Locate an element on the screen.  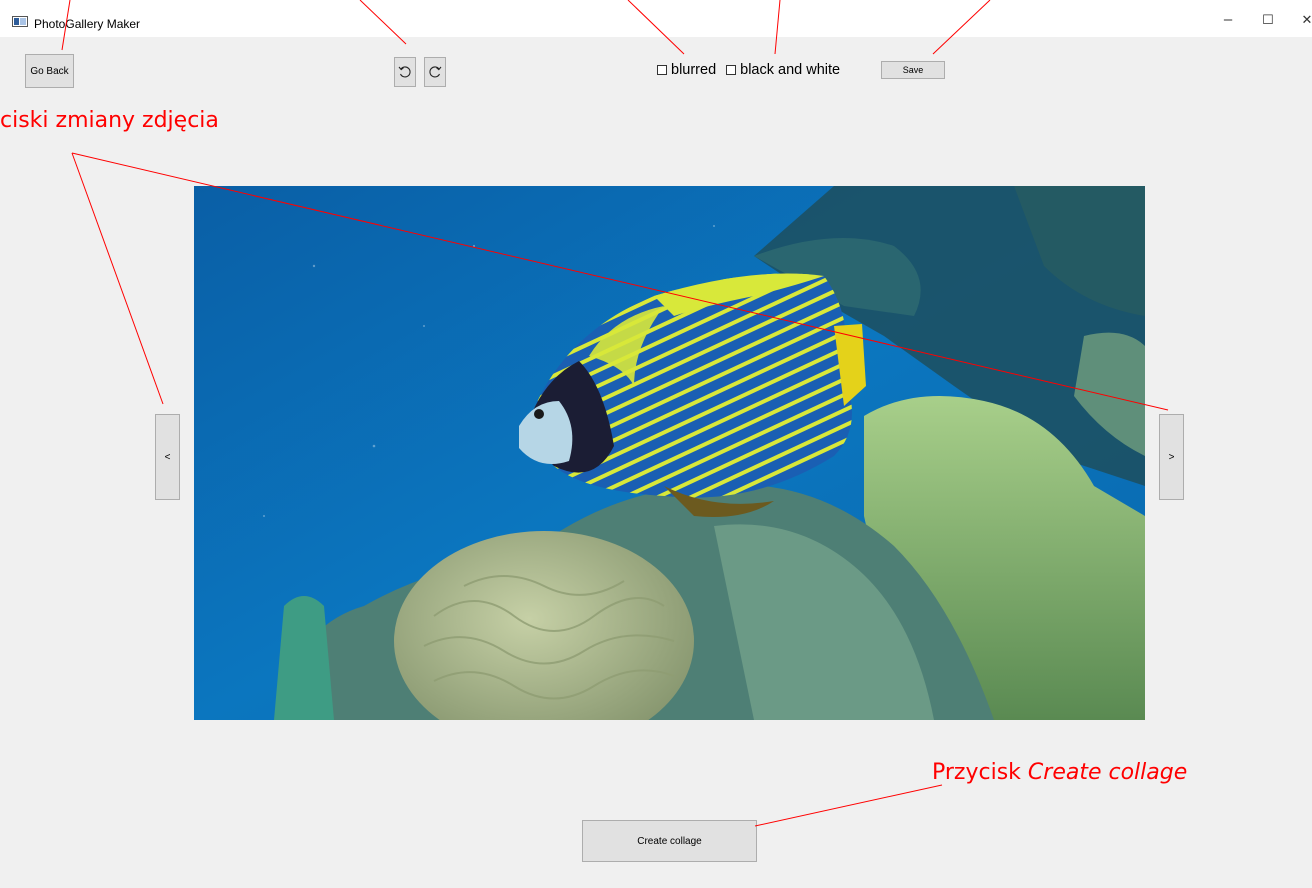
window-title: PhotoGallery Maker is located at coordinates (87, 24).